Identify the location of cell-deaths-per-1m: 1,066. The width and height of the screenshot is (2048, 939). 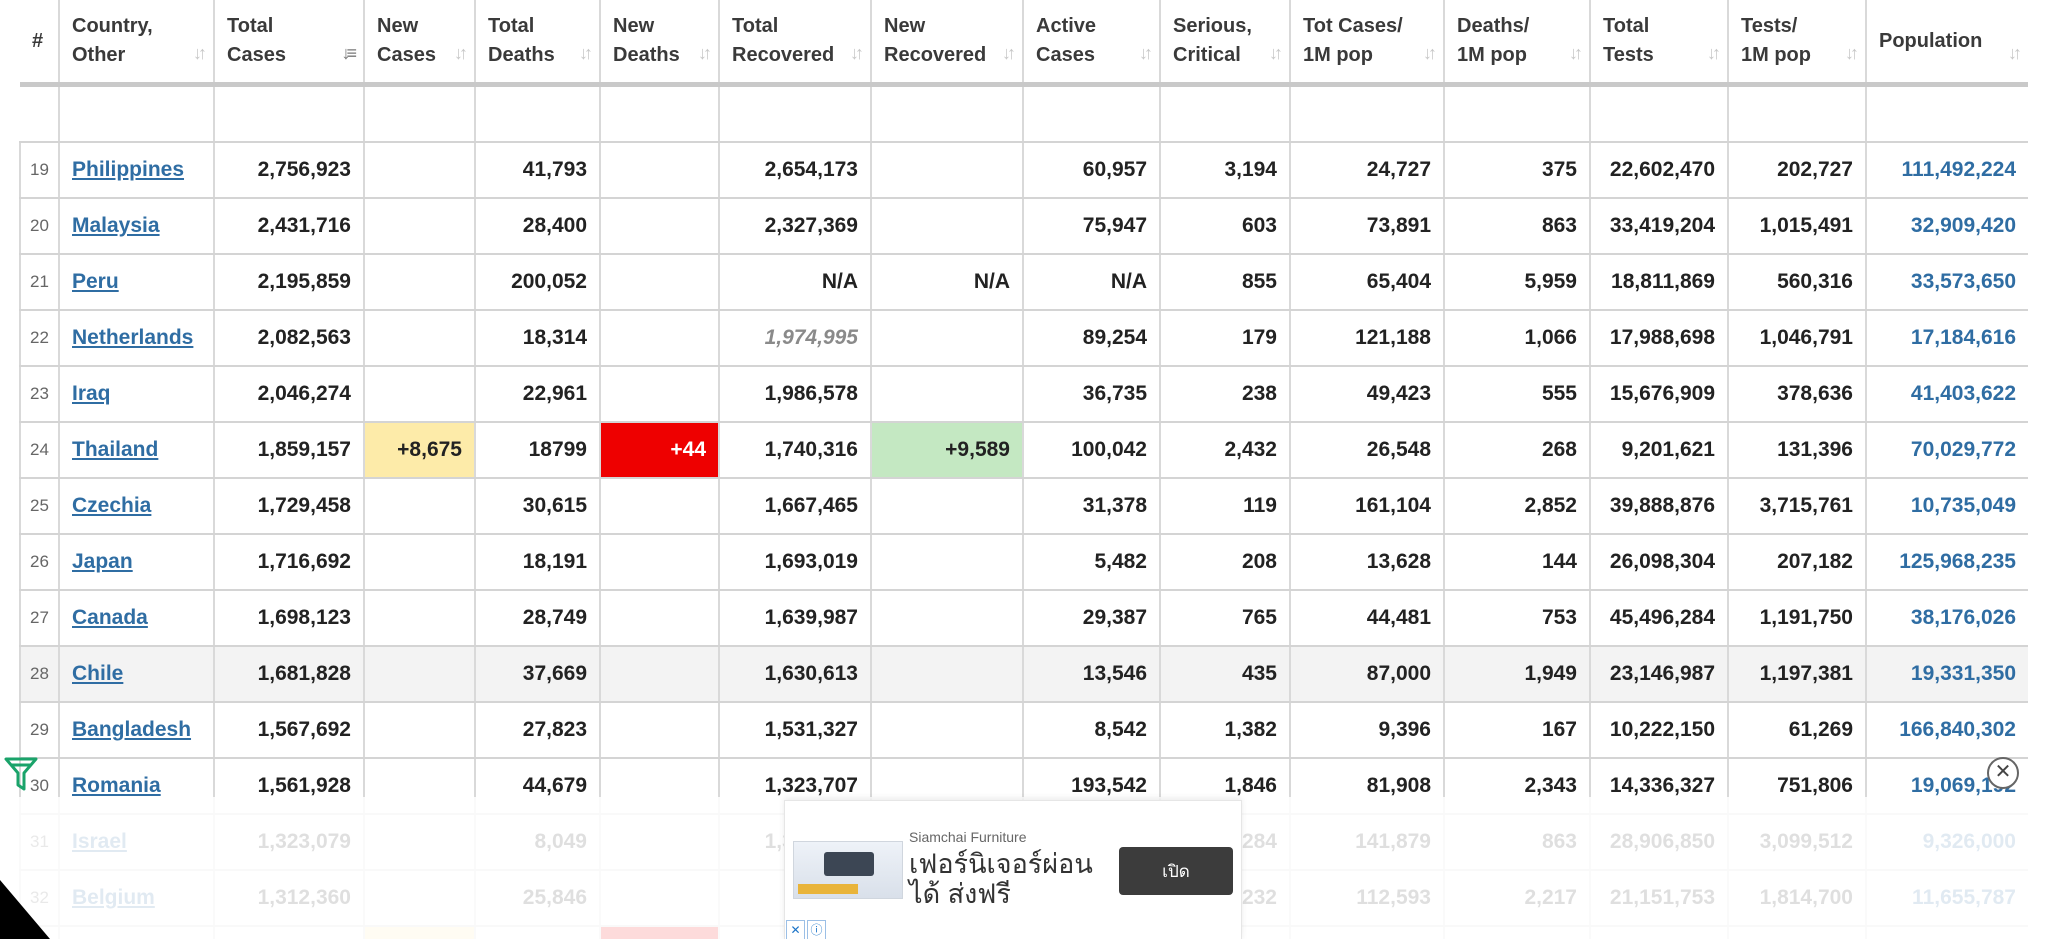
(1517, 338).